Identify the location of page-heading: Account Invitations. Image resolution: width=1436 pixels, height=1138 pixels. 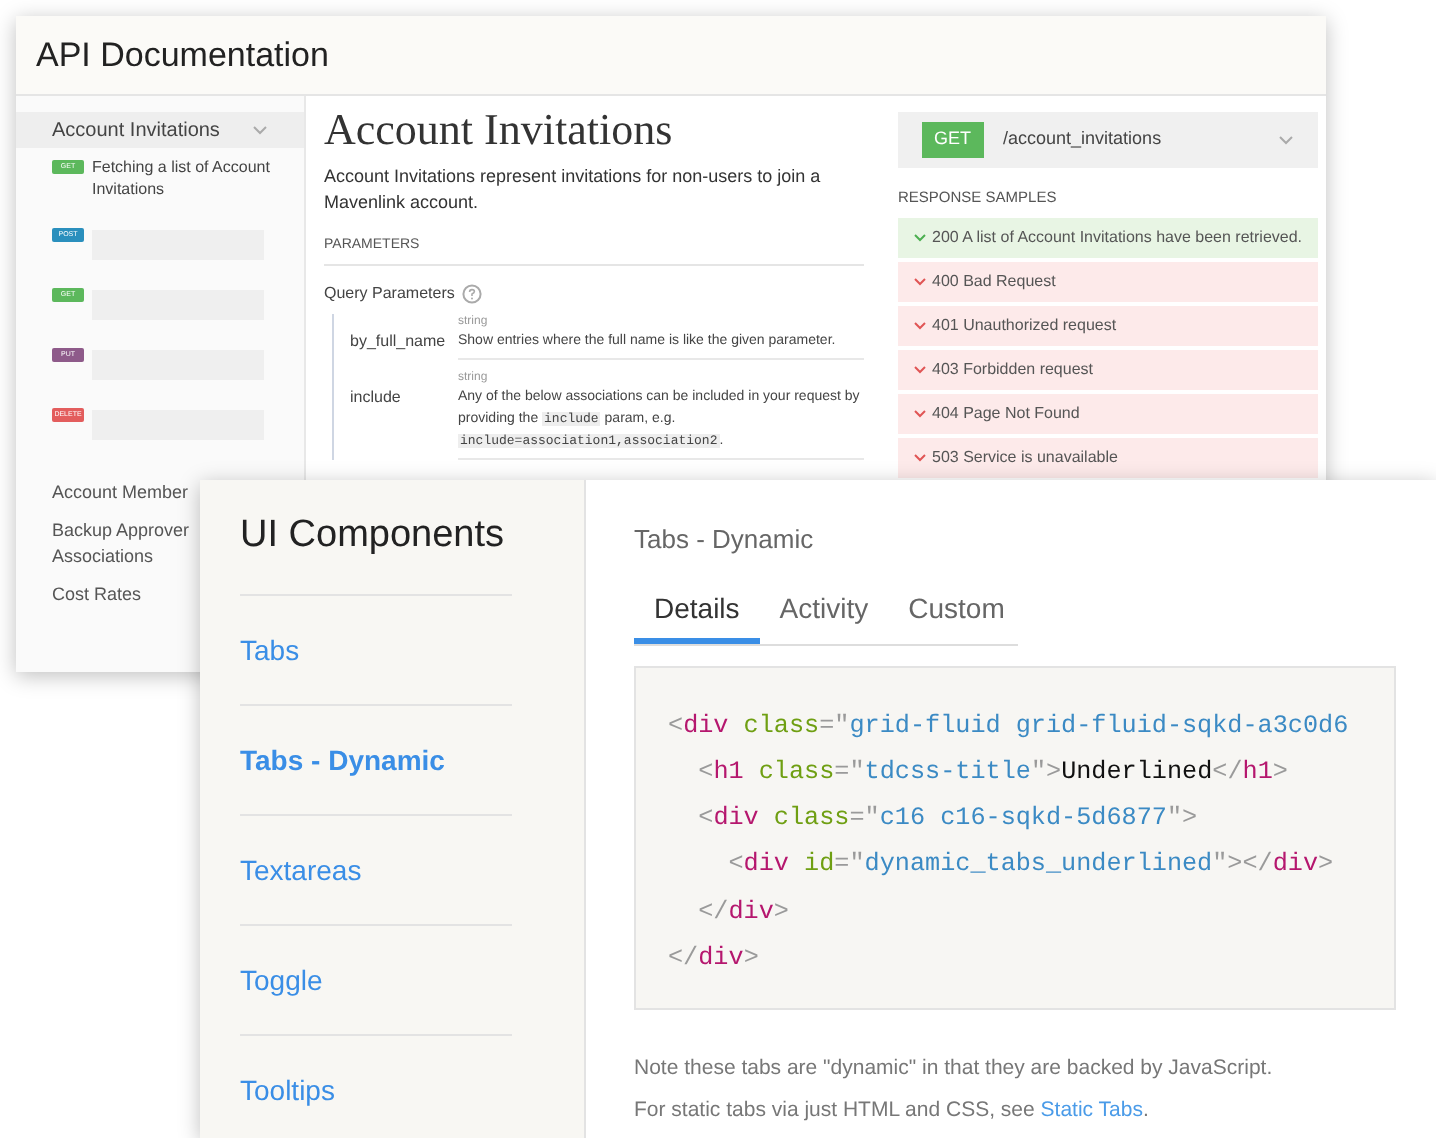
(499, 130).